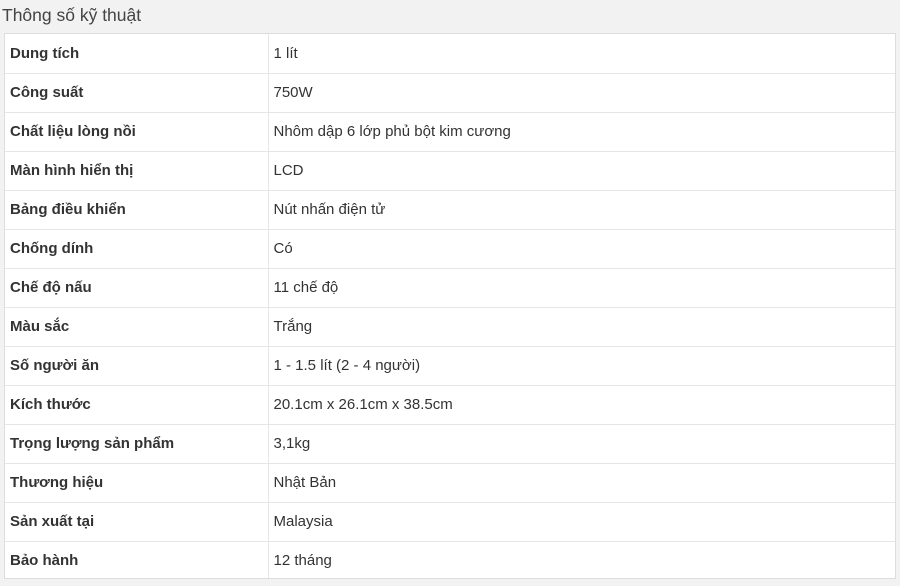 This screenshot has height=586, width=900. Describe the element at coordinates (581, 54) in the screenshot. I see `spec-value: 1 lít` at that location.